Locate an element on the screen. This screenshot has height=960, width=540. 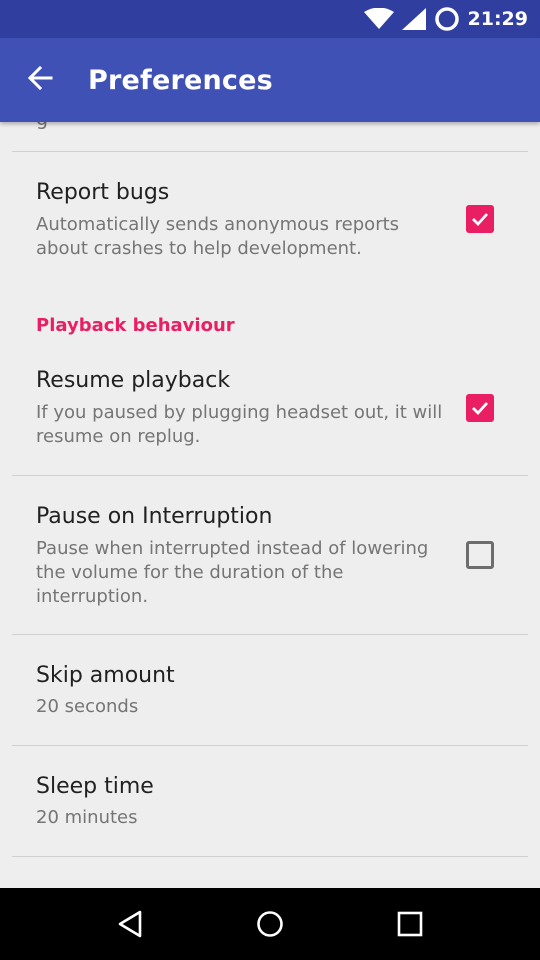
back-triangle-icon is located at coordinates (130, 924).